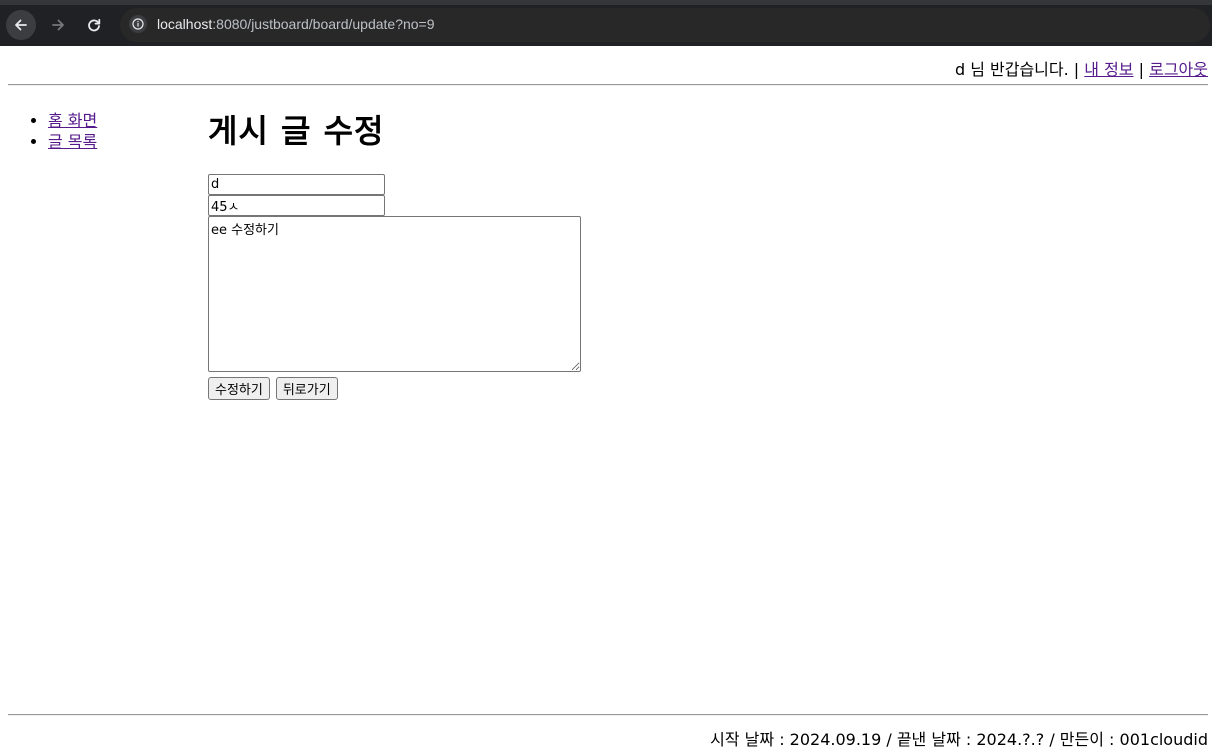  I want to click on url-path: :8080/justboard/board/update?no=9, so click(323, 24).